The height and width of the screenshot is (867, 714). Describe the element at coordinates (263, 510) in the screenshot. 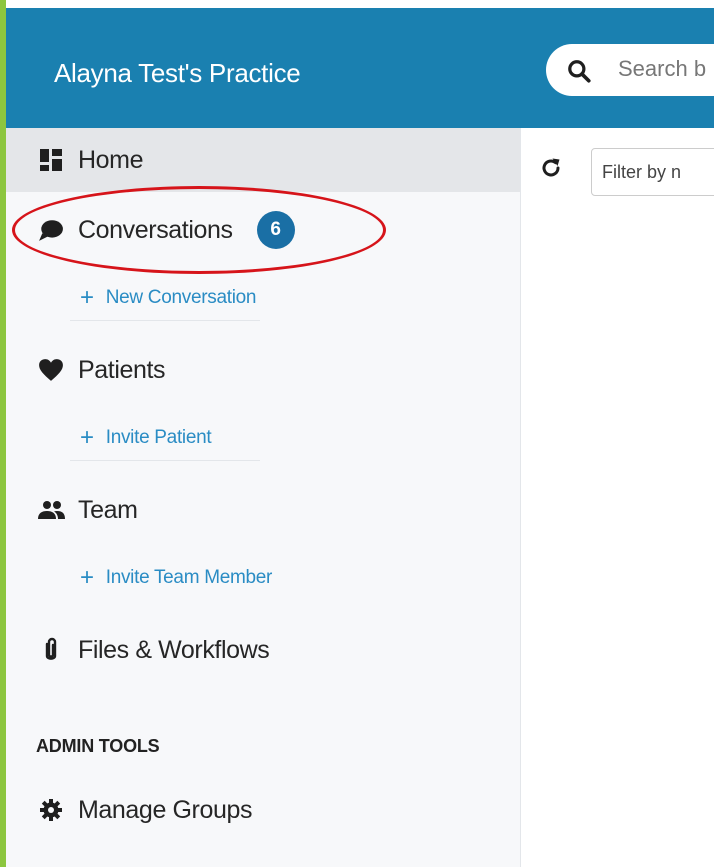

I see `sidebar-item-team: Team` at that location.